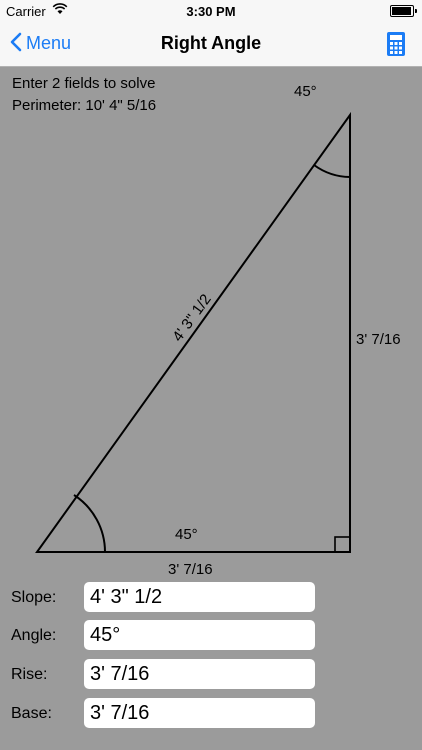 This screenshot has width=422, height=750. I want to click on rise-field: 3' 7/16, so click(199, 674).